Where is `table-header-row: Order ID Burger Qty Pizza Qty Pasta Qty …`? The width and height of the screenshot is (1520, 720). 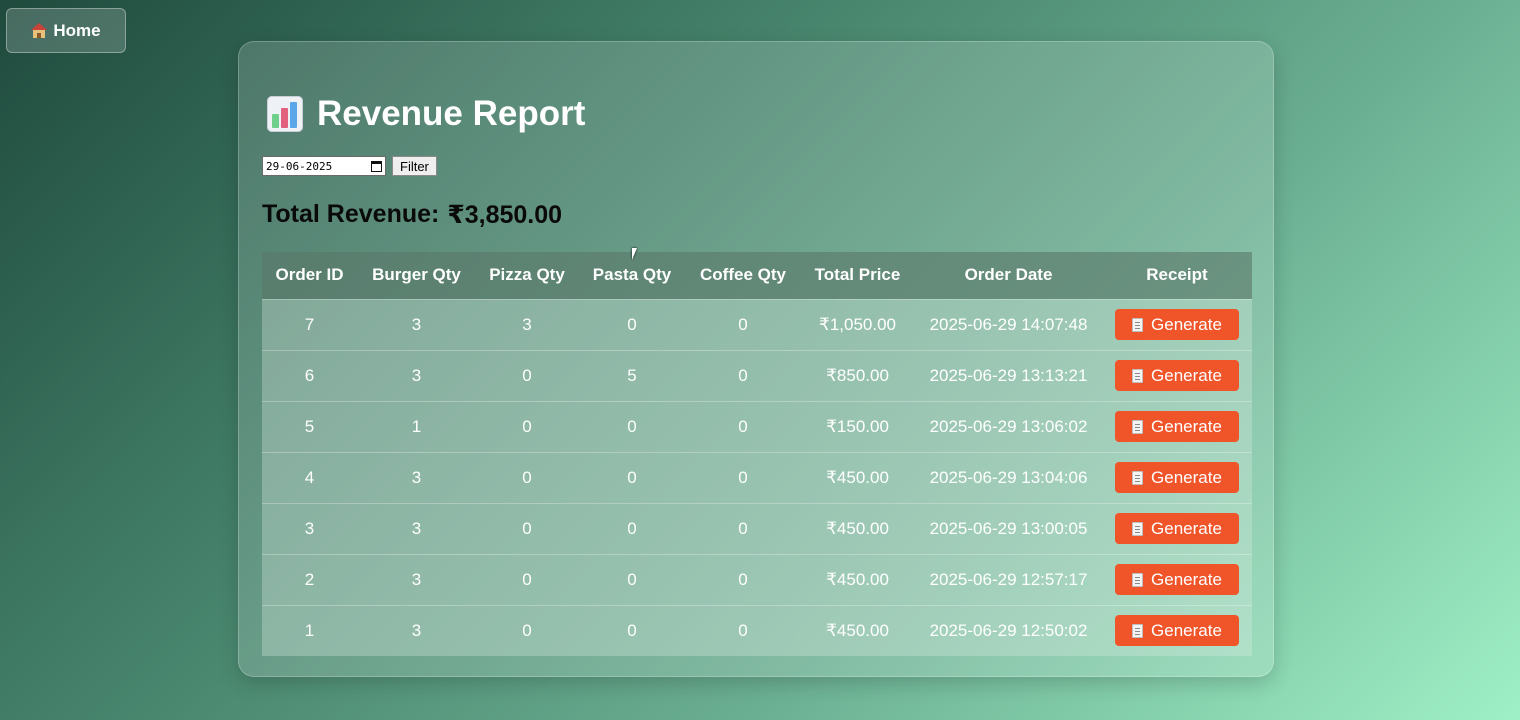 table-header-row: Order ID Burger Qty Pizza Qty Pasta Qty … is located at coordinates (757, 275).